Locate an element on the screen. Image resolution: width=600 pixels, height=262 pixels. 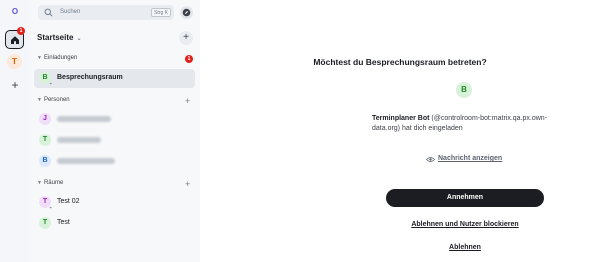
search-field: Suchen Strg K is located at coordinates (106, 12).